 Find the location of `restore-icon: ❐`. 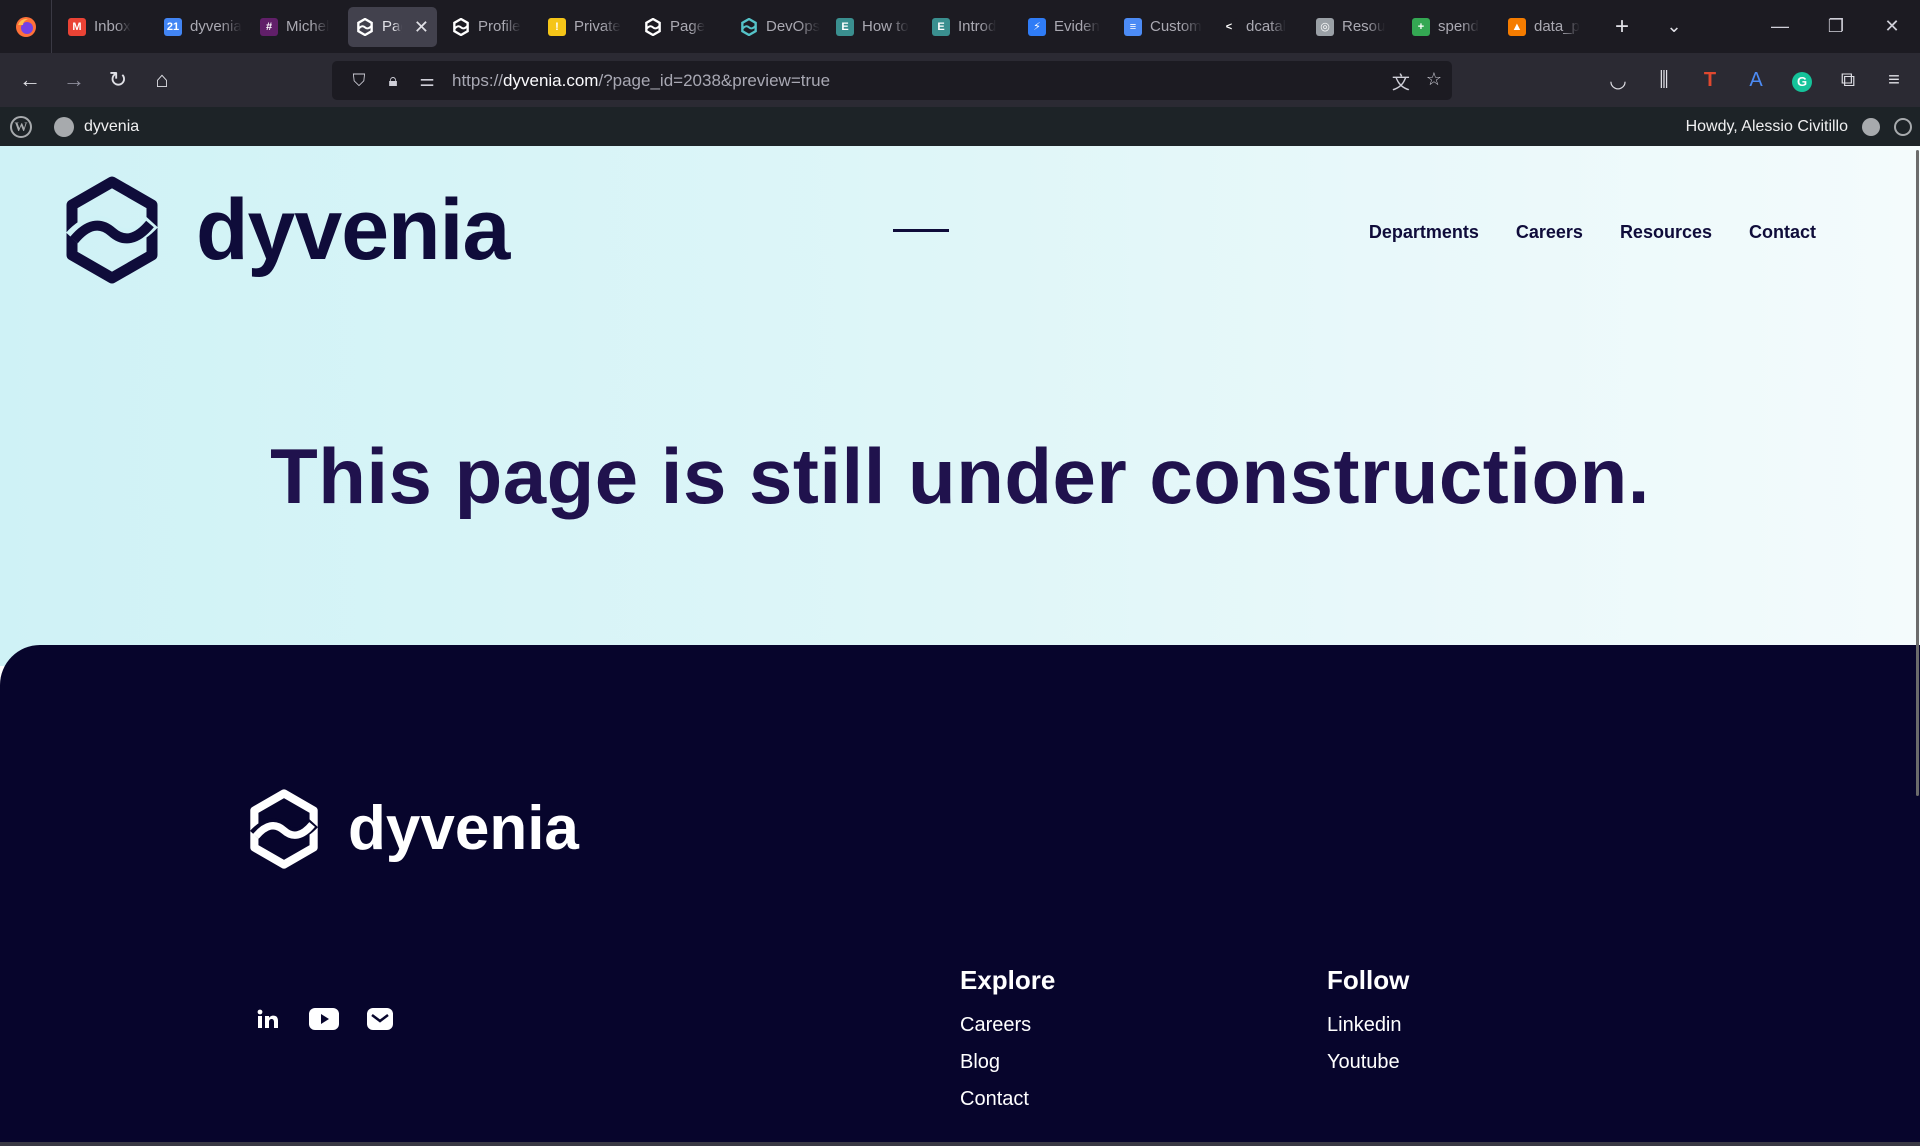

restore-icon: ❐ is located at coordinates (1836, 26).